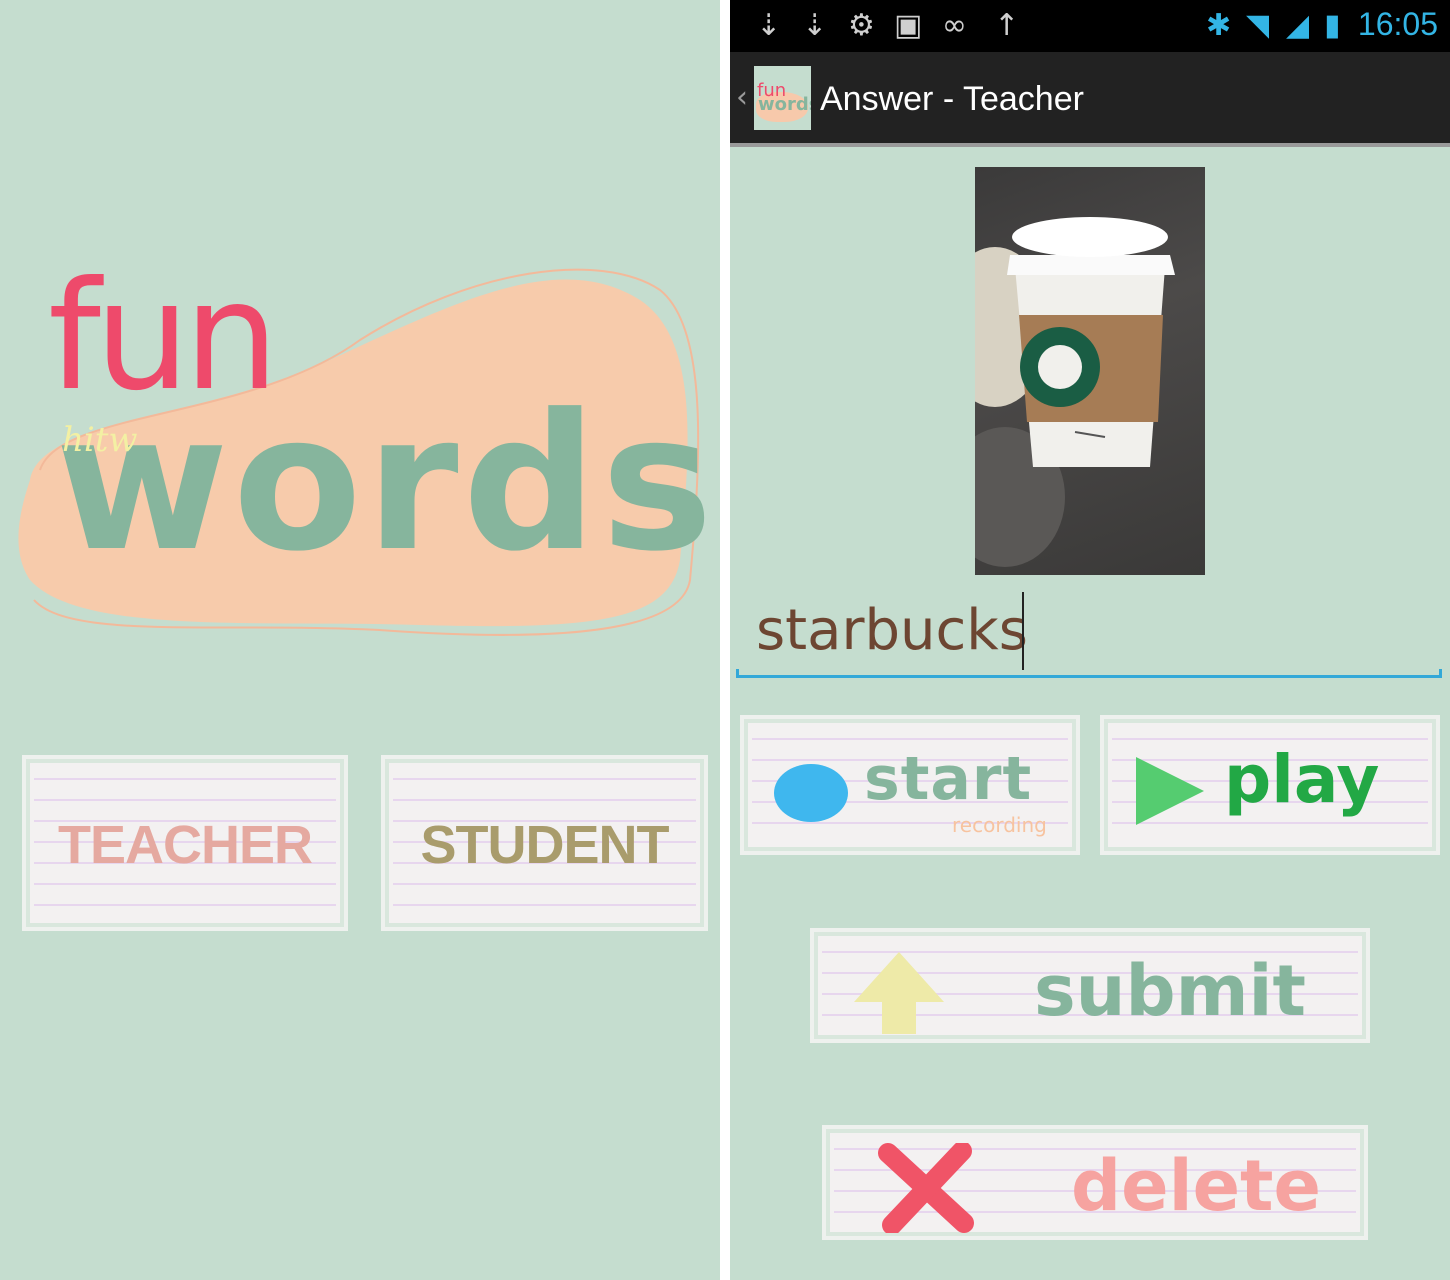 The width and height of the screenshot is (1450, 1280). What do you see at coordinates (899, 993) in the screenshot?
I see `arrow-up-icon` at bounding box center [899, 993].